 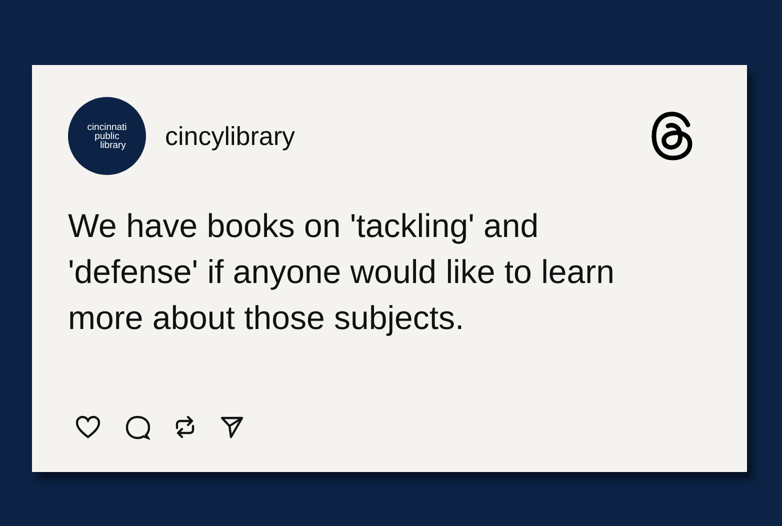 I want to click on repost-icon, so click(x=185, y=427).